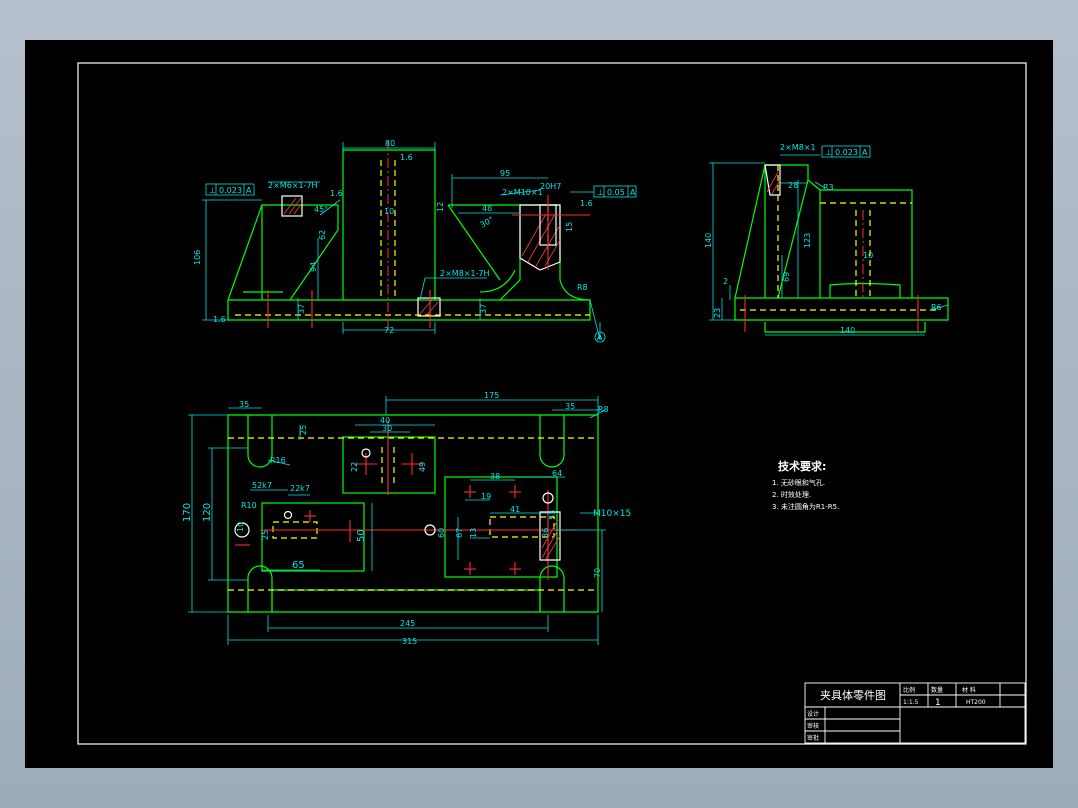  What do you see at coordinates (390, 143) in the screenshot?
I see `dim-front-80: 80` at bounding box center [390, 143].